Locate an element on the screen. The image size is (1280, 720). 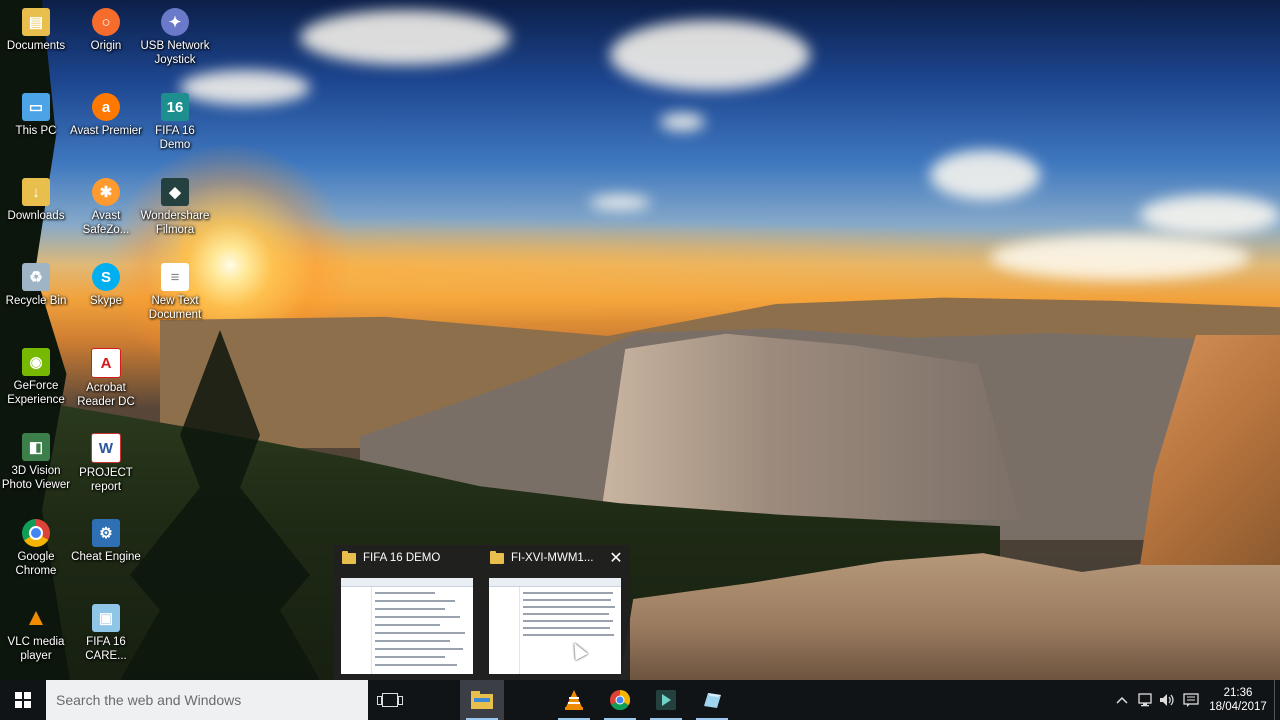
task-view-button is located at coordinates (390, 700).